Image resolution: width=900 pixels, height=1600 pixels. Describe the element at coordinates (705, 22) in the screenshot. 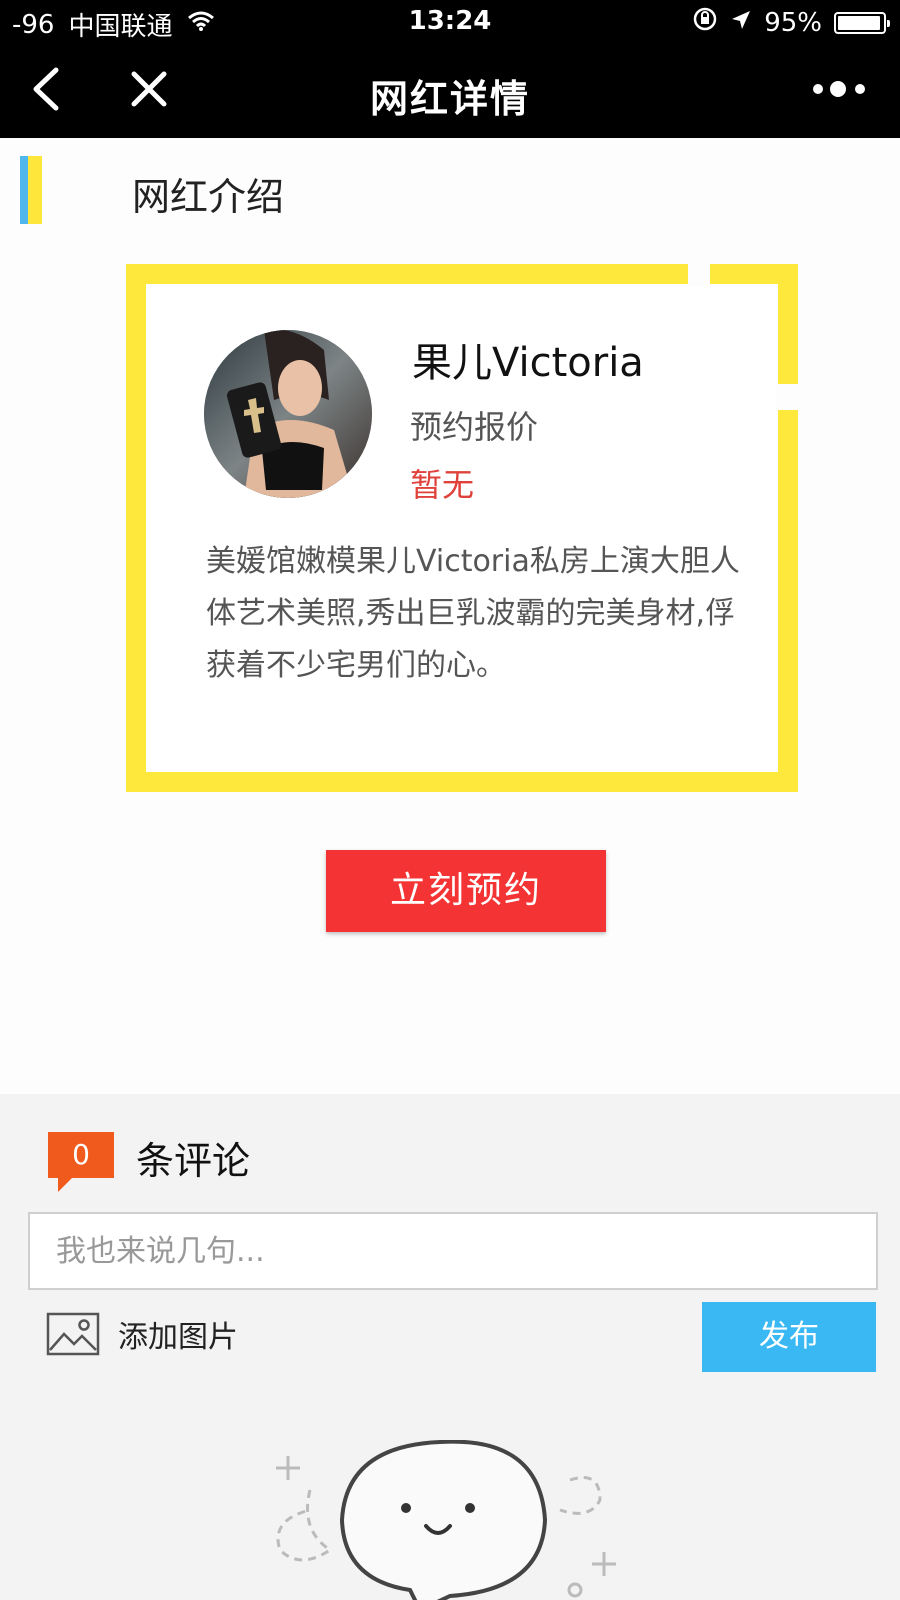

I see `rotation-lock-icon` at that location.